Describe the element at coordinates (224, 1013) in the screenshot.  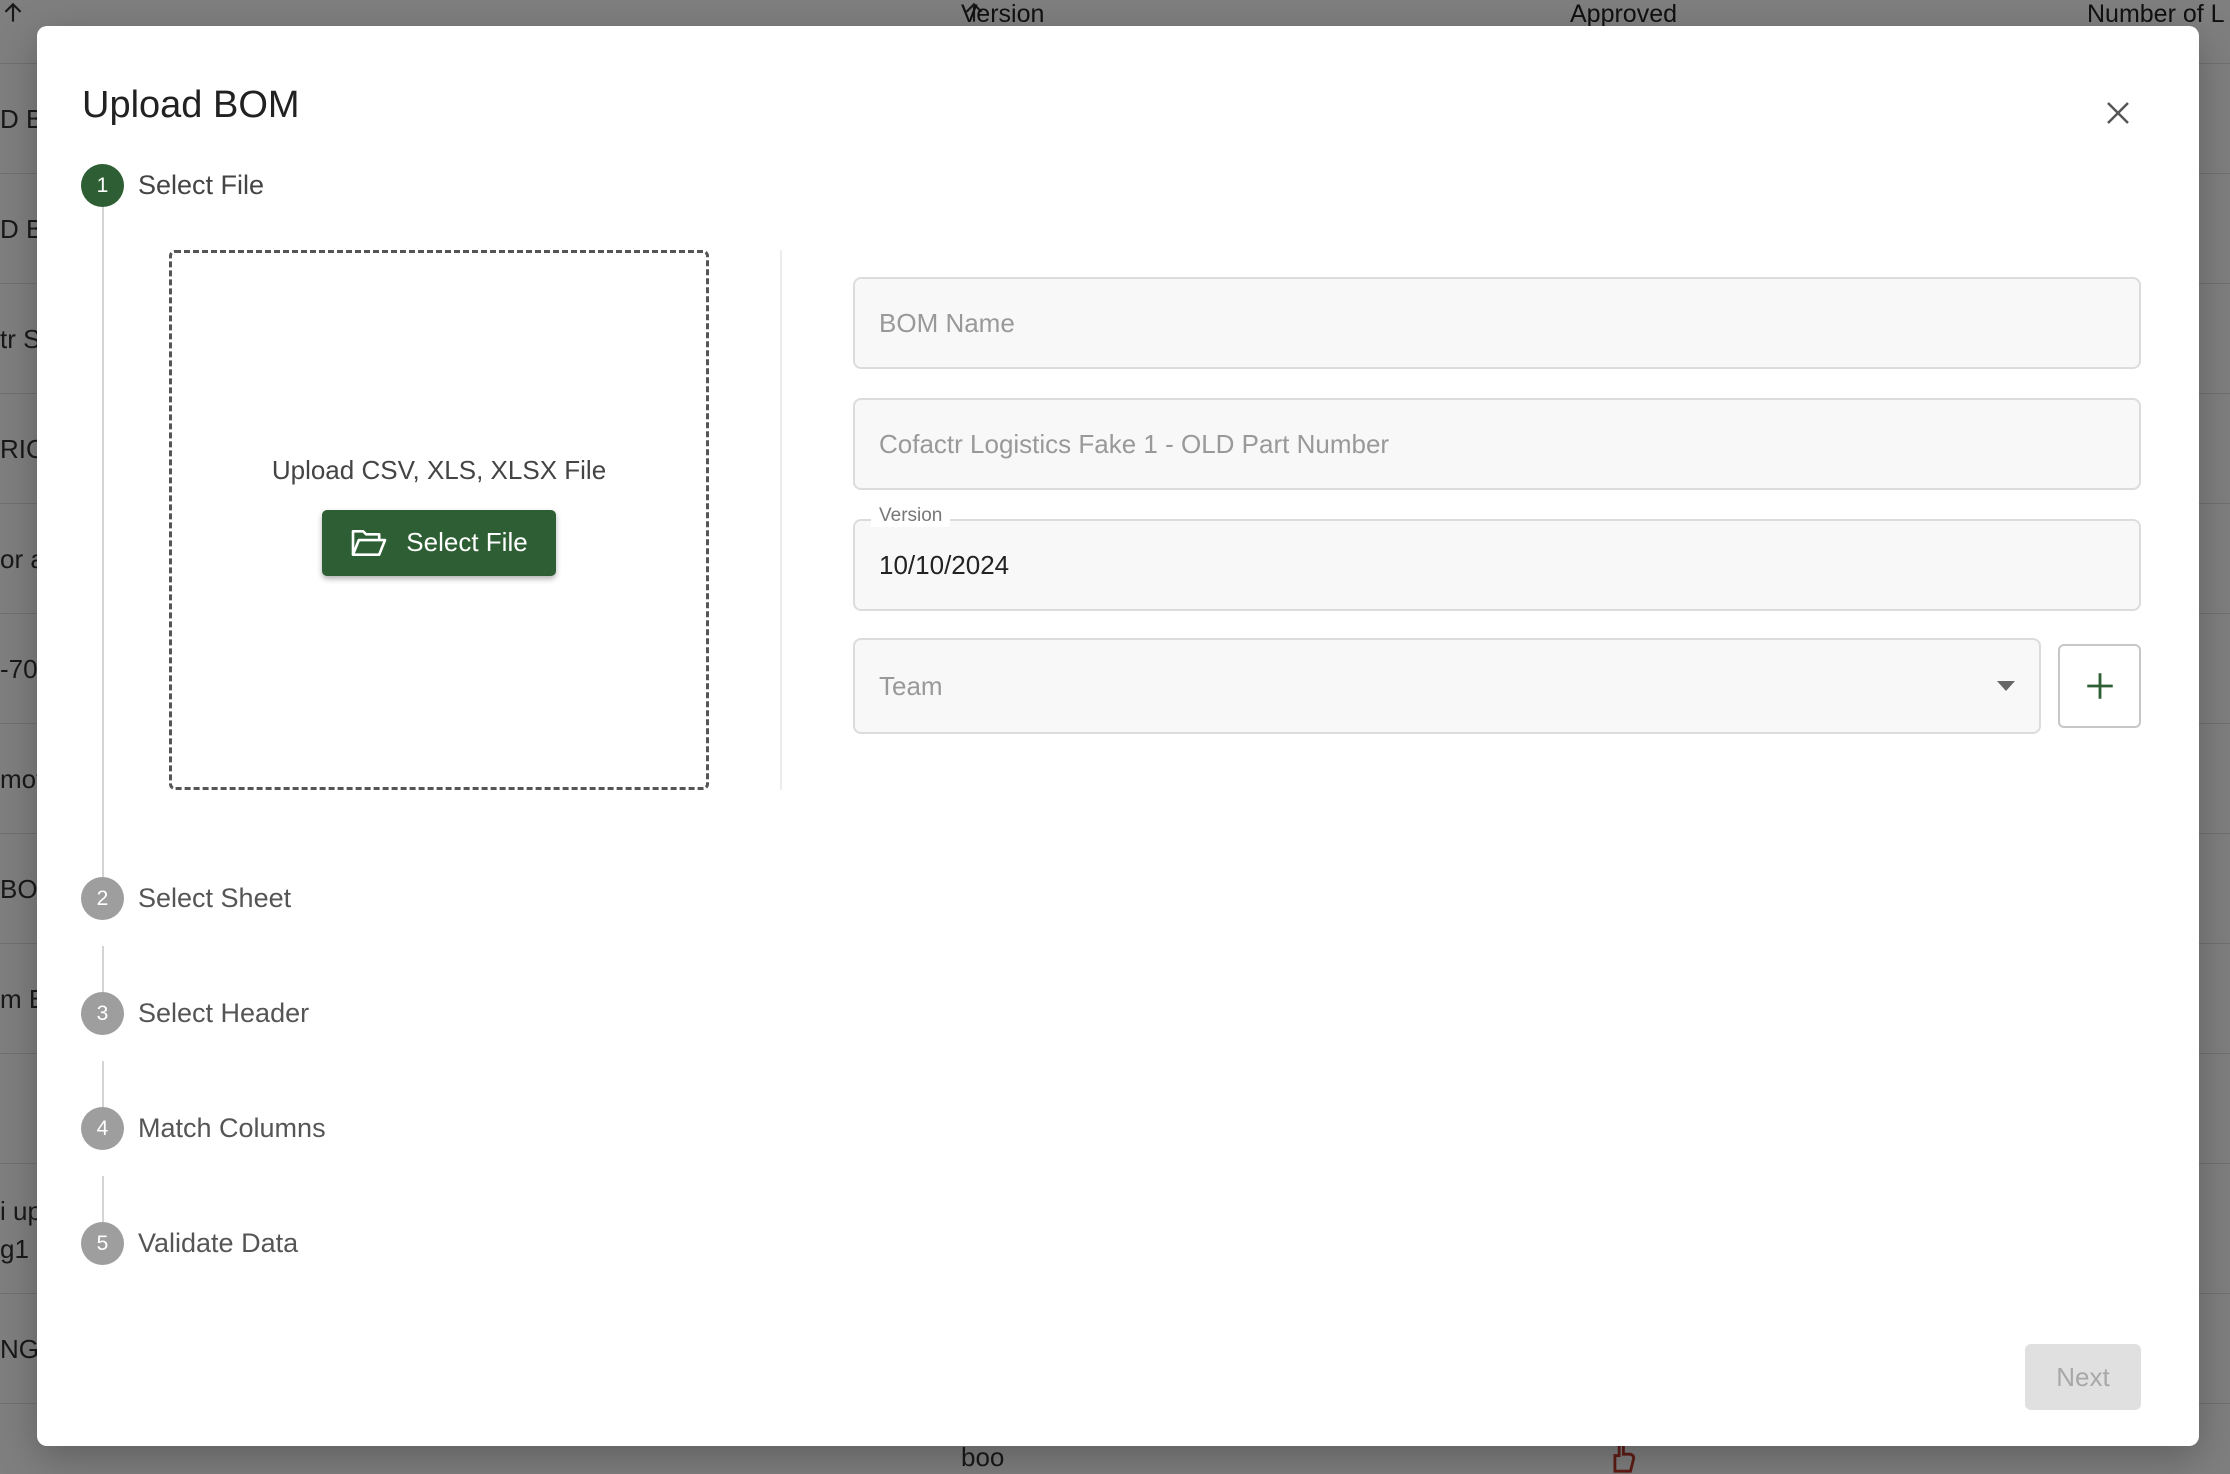
I see `step-label: Select Header` at that location.